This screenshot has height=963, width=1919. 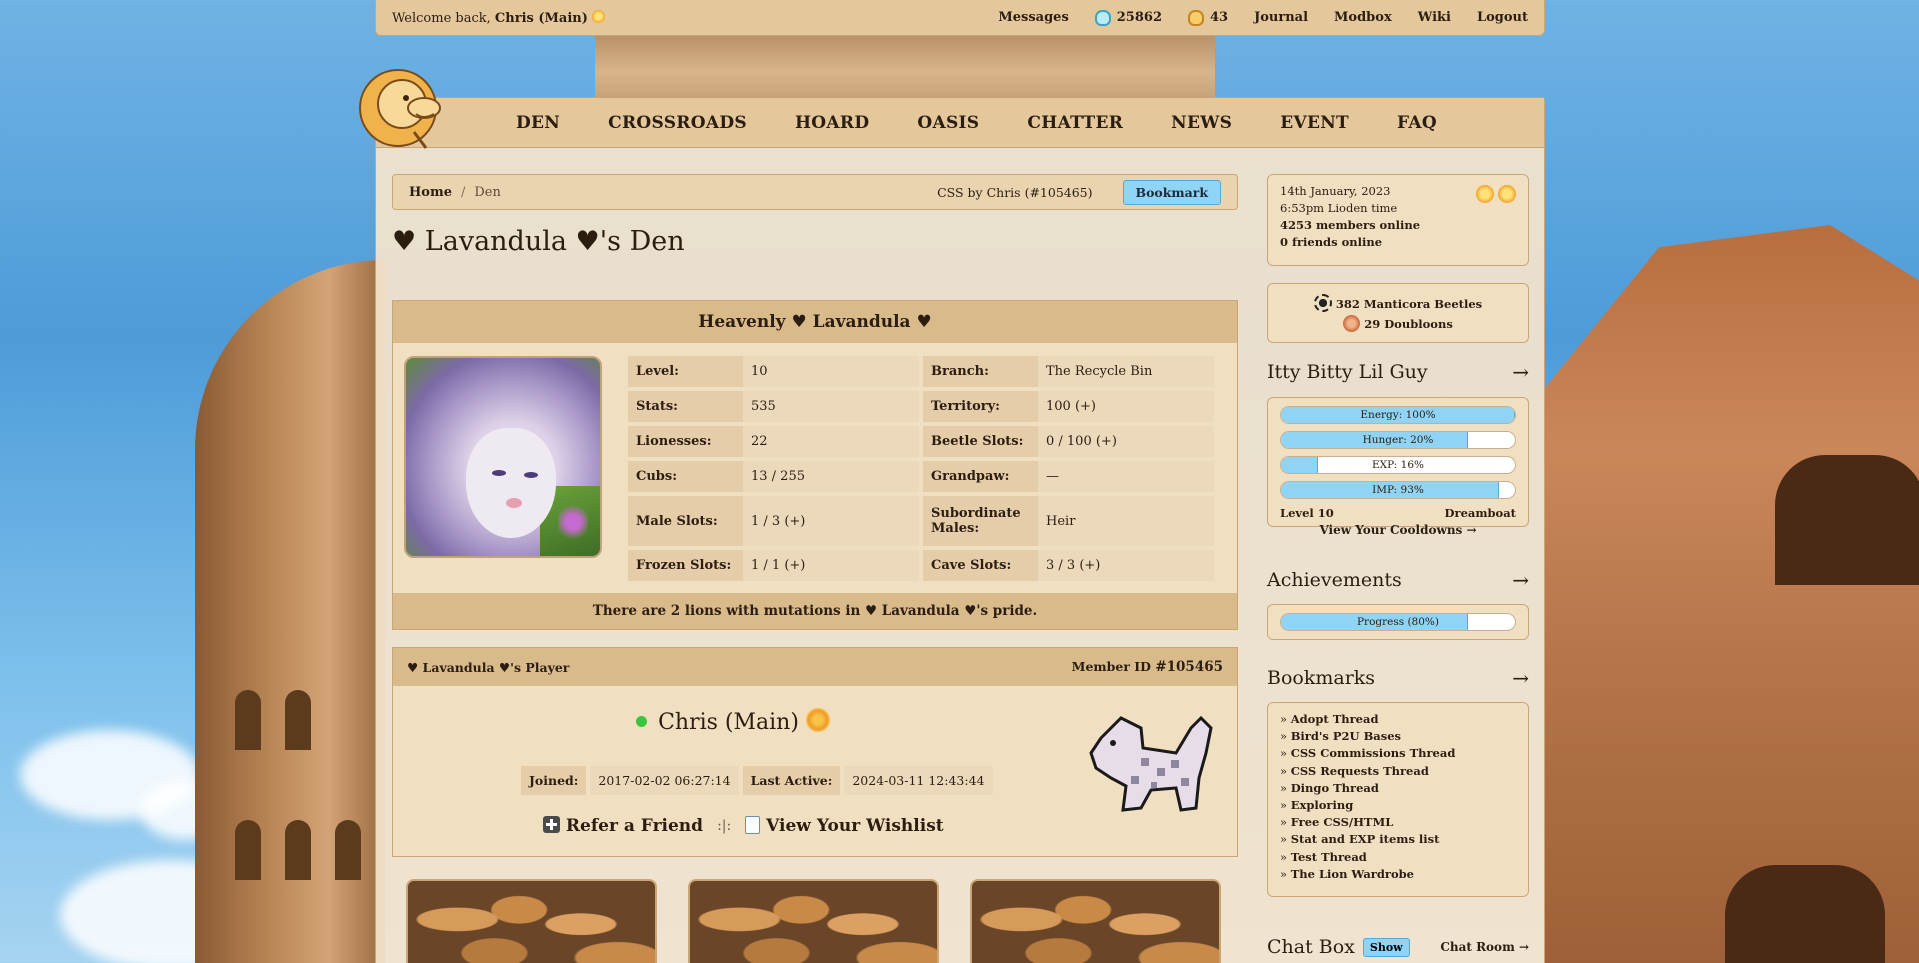 I want to click on player-name-text: Chris (Main), so click(x=728, y=722).